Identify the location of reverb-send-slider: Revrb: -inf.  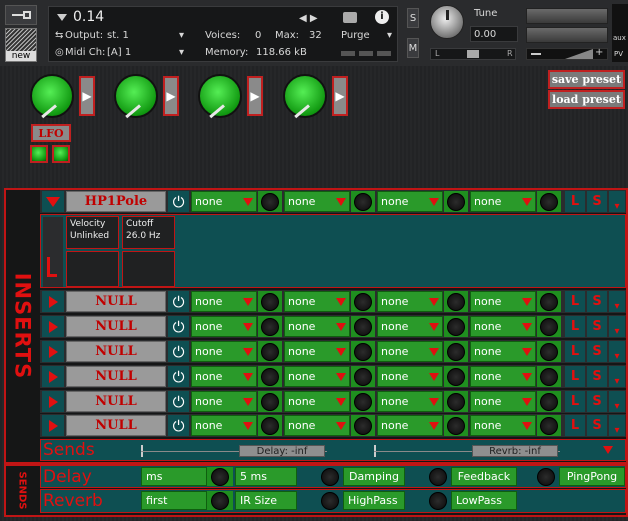
(467, 451).